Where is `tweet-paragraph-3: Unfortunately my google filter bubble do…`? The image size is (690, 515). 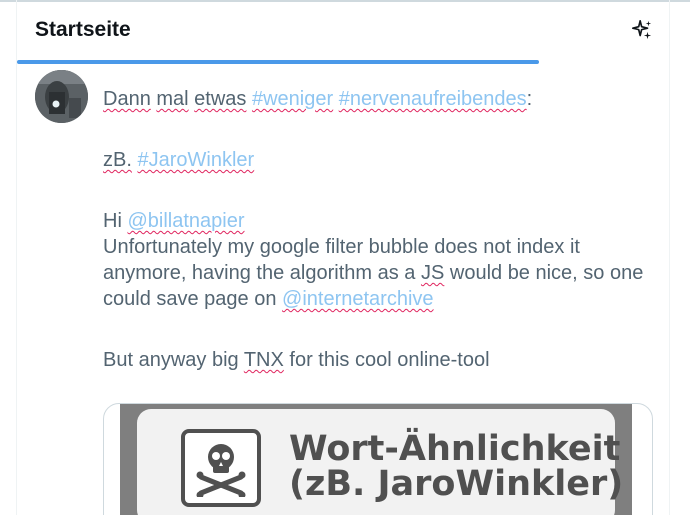
tweet-paragraph-3: Unfortunately my google filter bubble do… is located at coordinates (380, 273).